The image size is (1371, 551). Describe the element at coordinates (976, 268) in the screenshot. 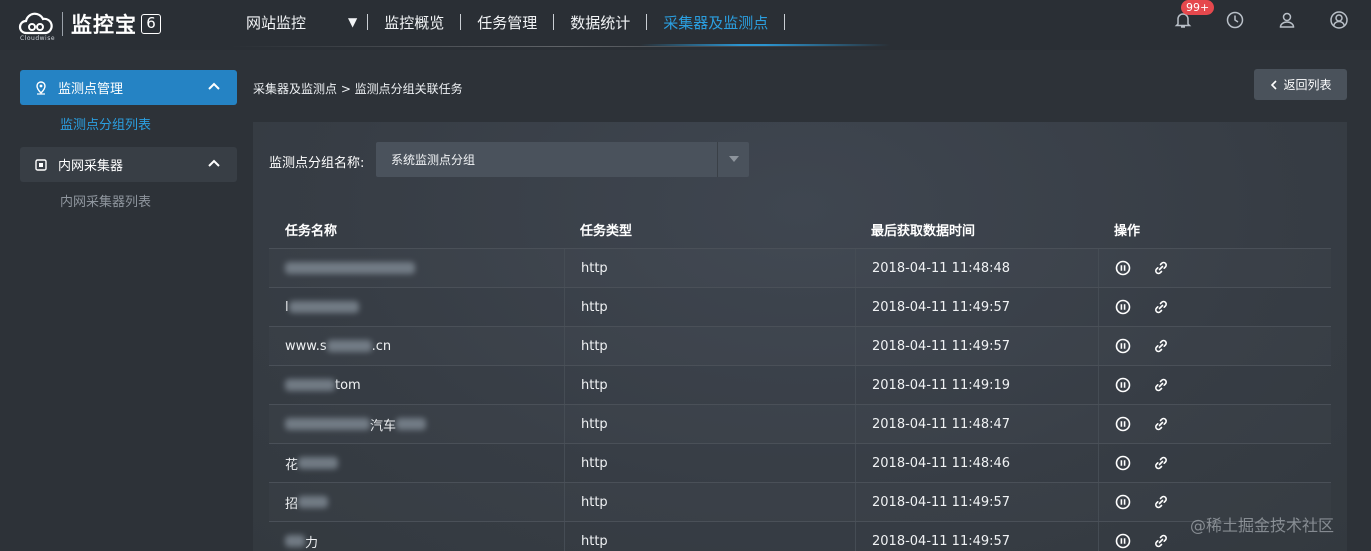

I see `last-data-time-cell: 2018-04-11 11:48:48` at that location.